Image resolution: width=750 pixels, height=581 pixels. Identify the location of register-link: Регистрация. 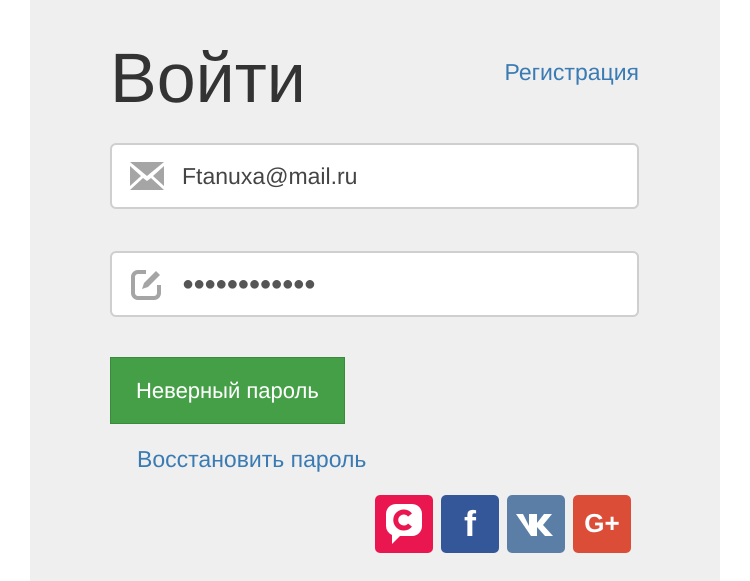
(571, 72).